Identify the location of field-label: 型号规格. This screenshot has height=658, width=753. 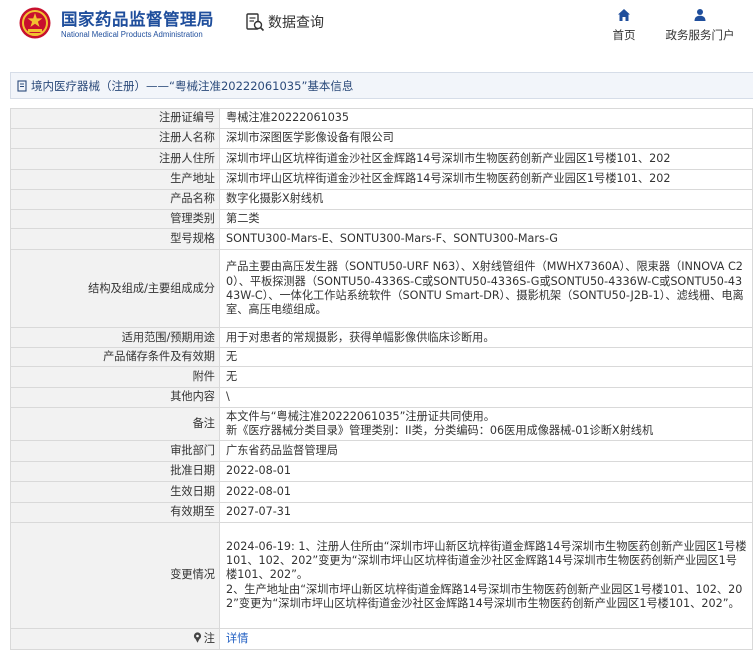
(115, 239).